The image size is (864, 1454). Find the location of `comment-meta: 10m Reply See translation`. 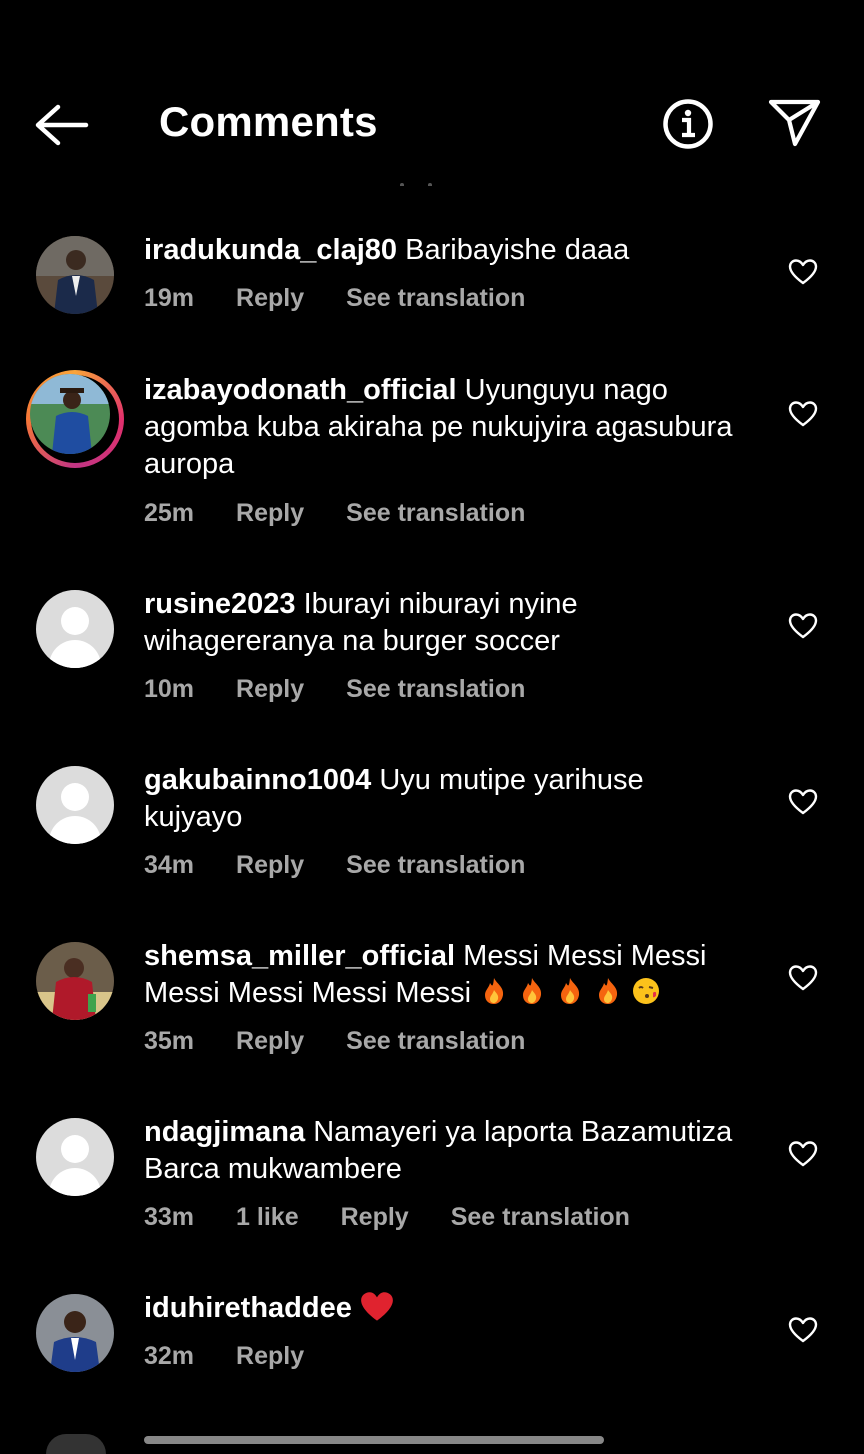

comment-meta: 10m Reply See translation is located at coordinates (355, 689).